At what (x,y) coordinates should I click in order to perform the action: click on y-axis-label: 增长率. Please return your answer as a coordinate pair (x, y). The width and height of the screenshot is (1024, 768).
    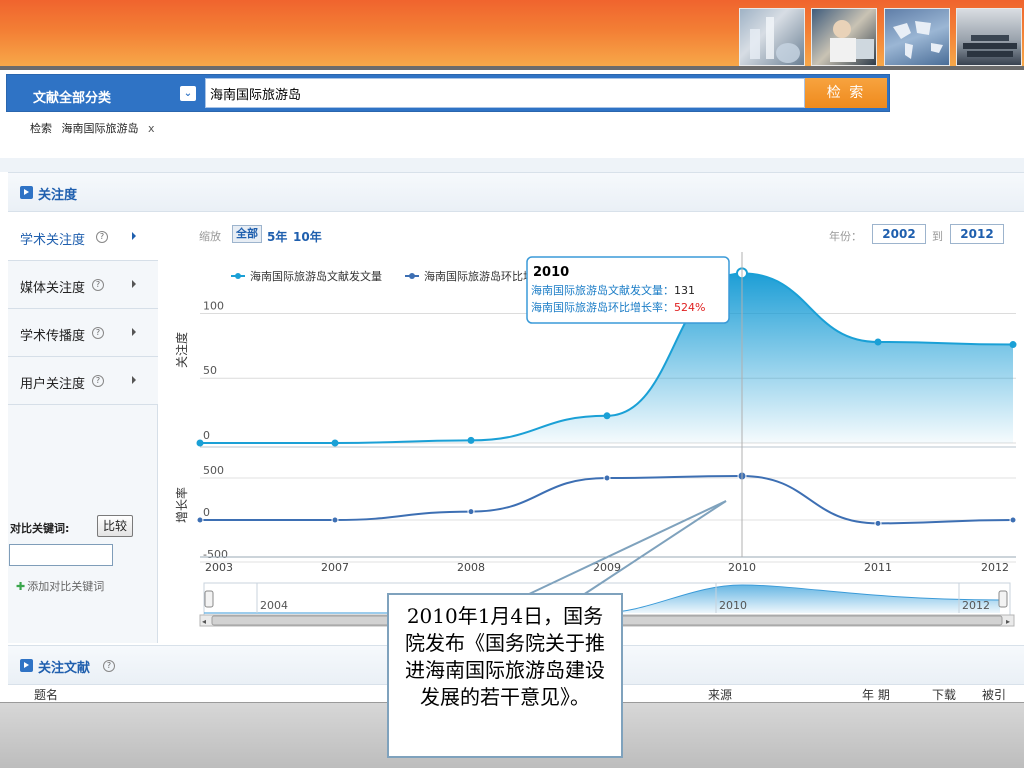
    Looking at the image, I should click on (181, 505).